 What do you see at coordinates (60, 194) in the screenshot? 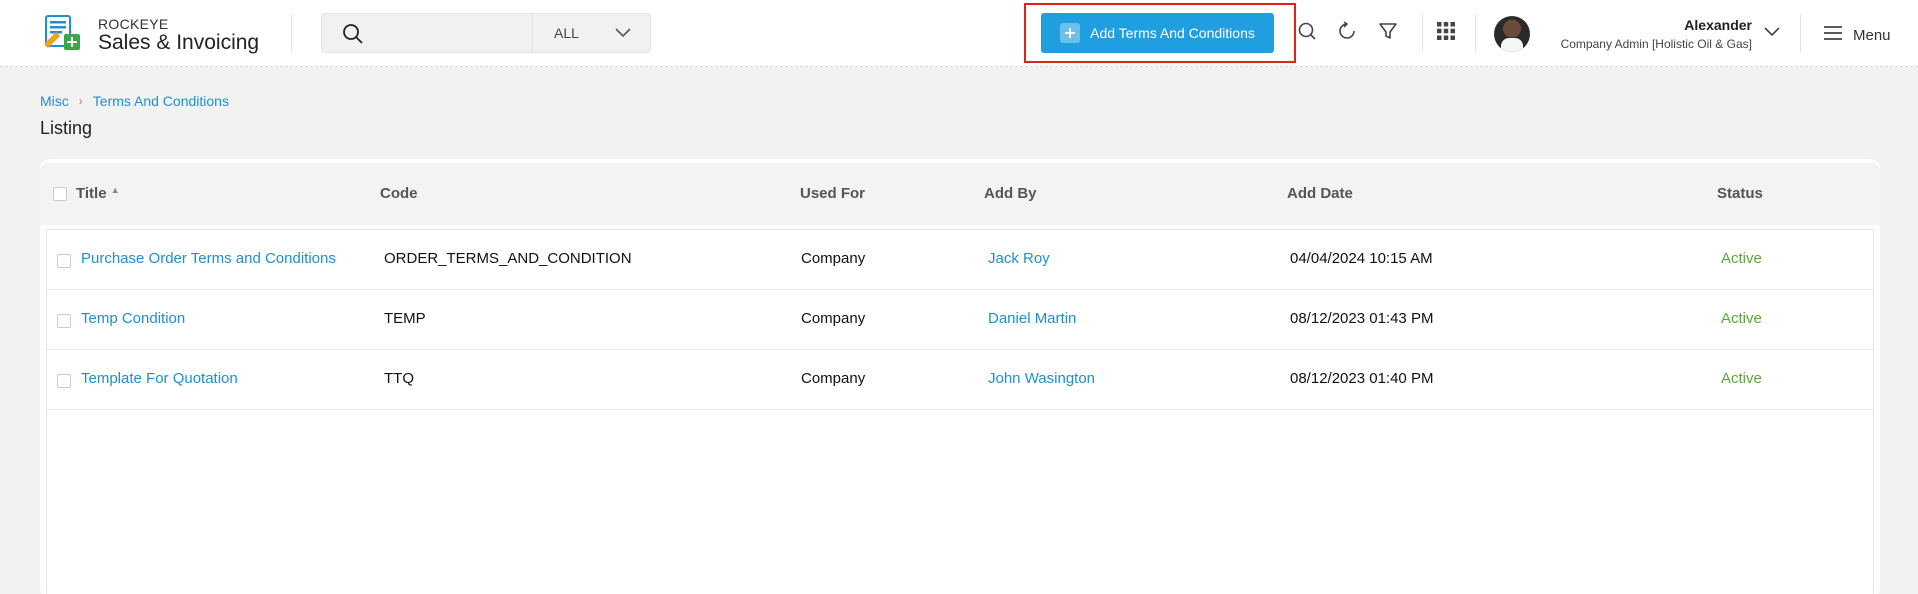
I see `select-all-checkbox` at bounding box center [60, 194].